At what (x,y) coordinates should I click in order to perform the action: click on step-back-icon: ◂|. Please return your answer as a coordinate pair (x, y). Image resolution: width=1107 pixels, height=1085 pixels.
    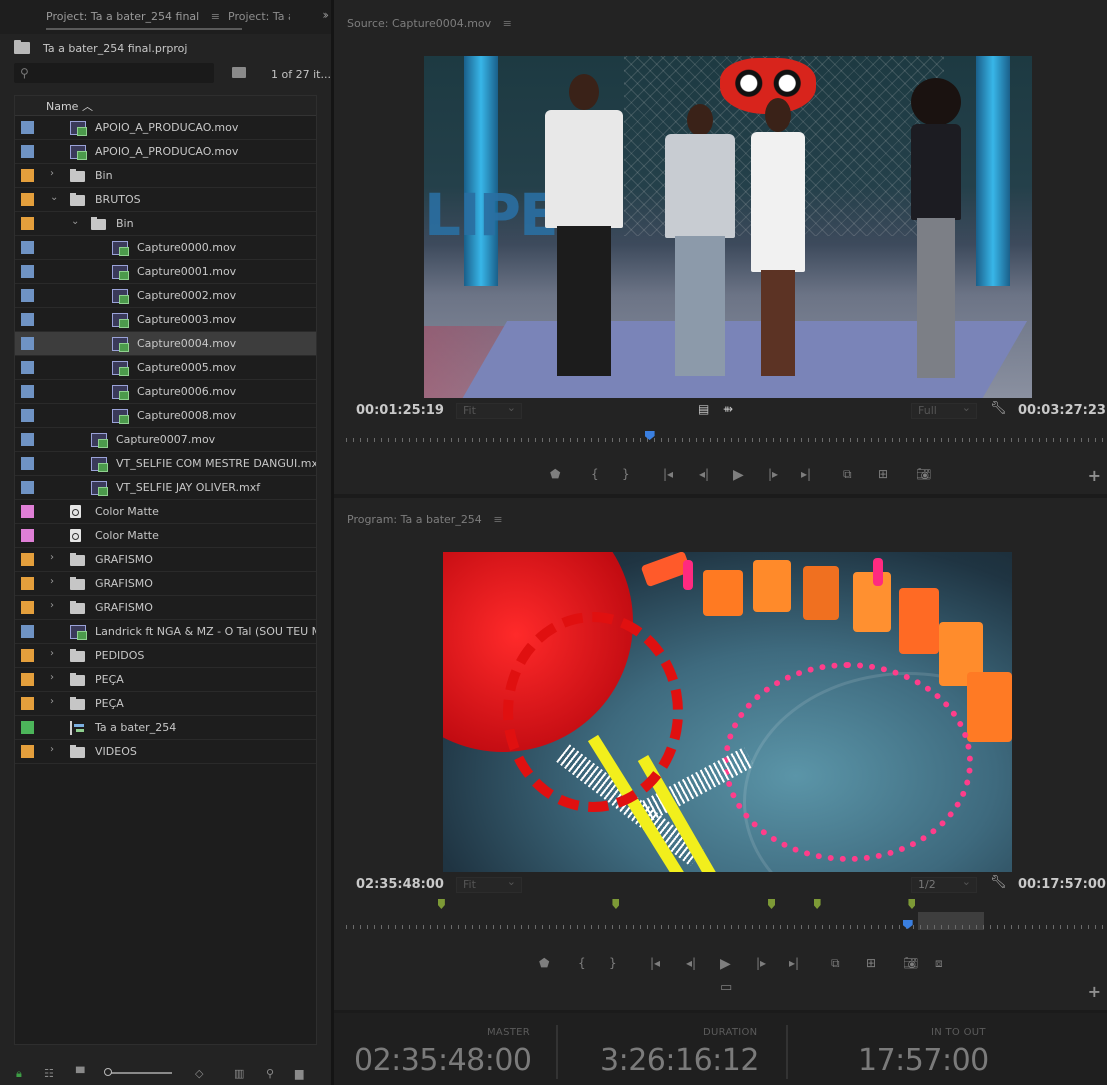
    Looking at the image, I should click on (704, 474).